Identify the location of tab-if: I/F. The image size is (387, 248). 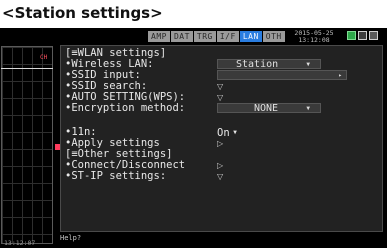
(227, 36).